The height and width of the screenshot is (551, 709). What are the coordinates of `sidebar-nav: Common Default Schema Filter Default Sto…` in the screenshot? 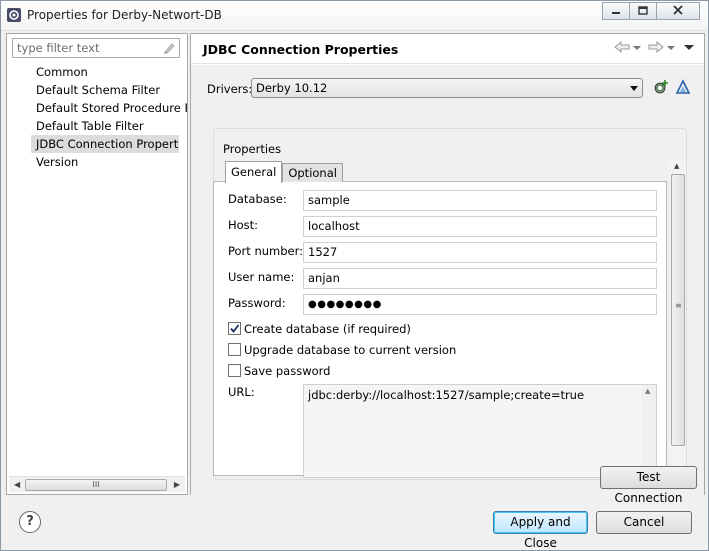 It's located at (97, 117).